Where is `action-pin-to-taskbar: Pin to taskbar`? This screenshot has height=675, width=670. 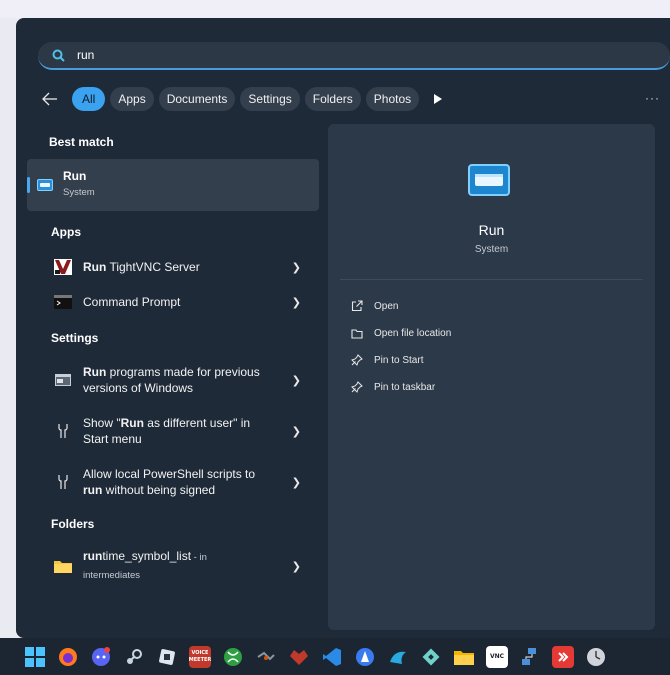
action-pin-to-taskbar: Pin to taskbar is located at coordinates (392, 387).